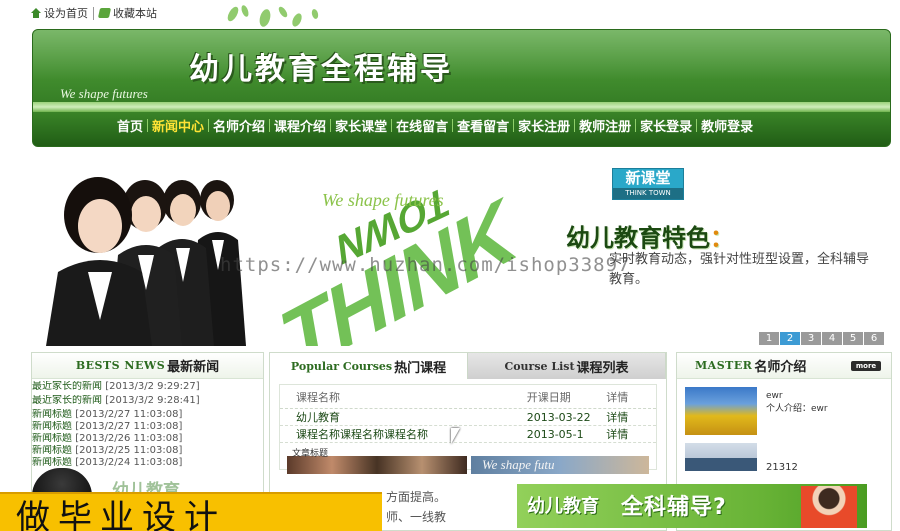  I want to click on header-gloss, so click(461, 55).